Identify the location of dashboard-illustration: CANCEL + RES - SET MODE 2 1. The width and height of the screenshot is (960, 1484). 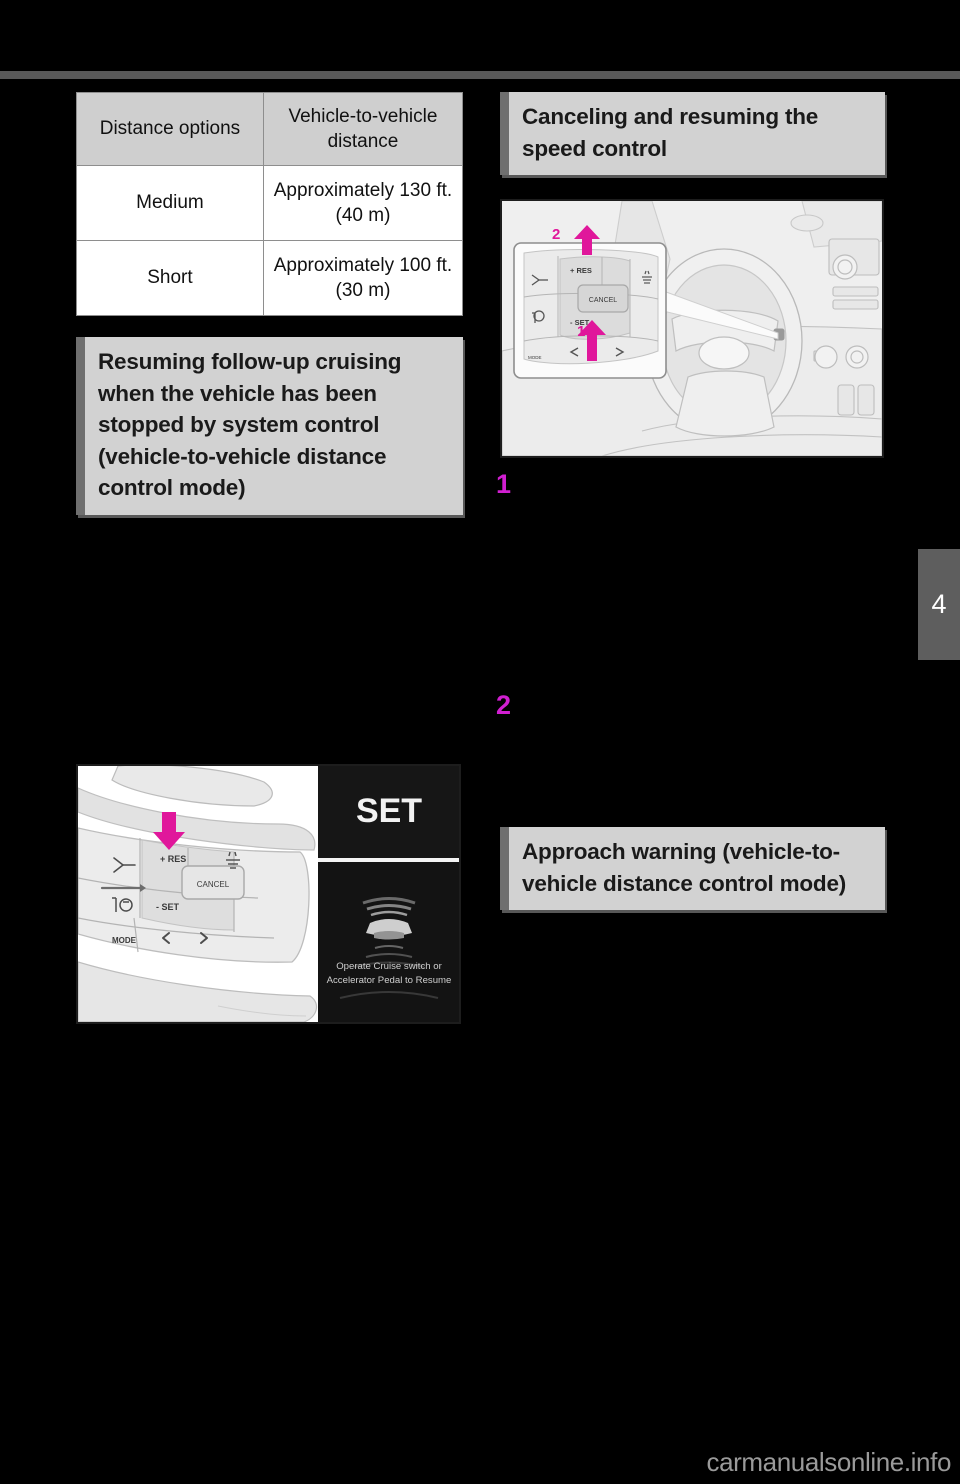
(692, 328).